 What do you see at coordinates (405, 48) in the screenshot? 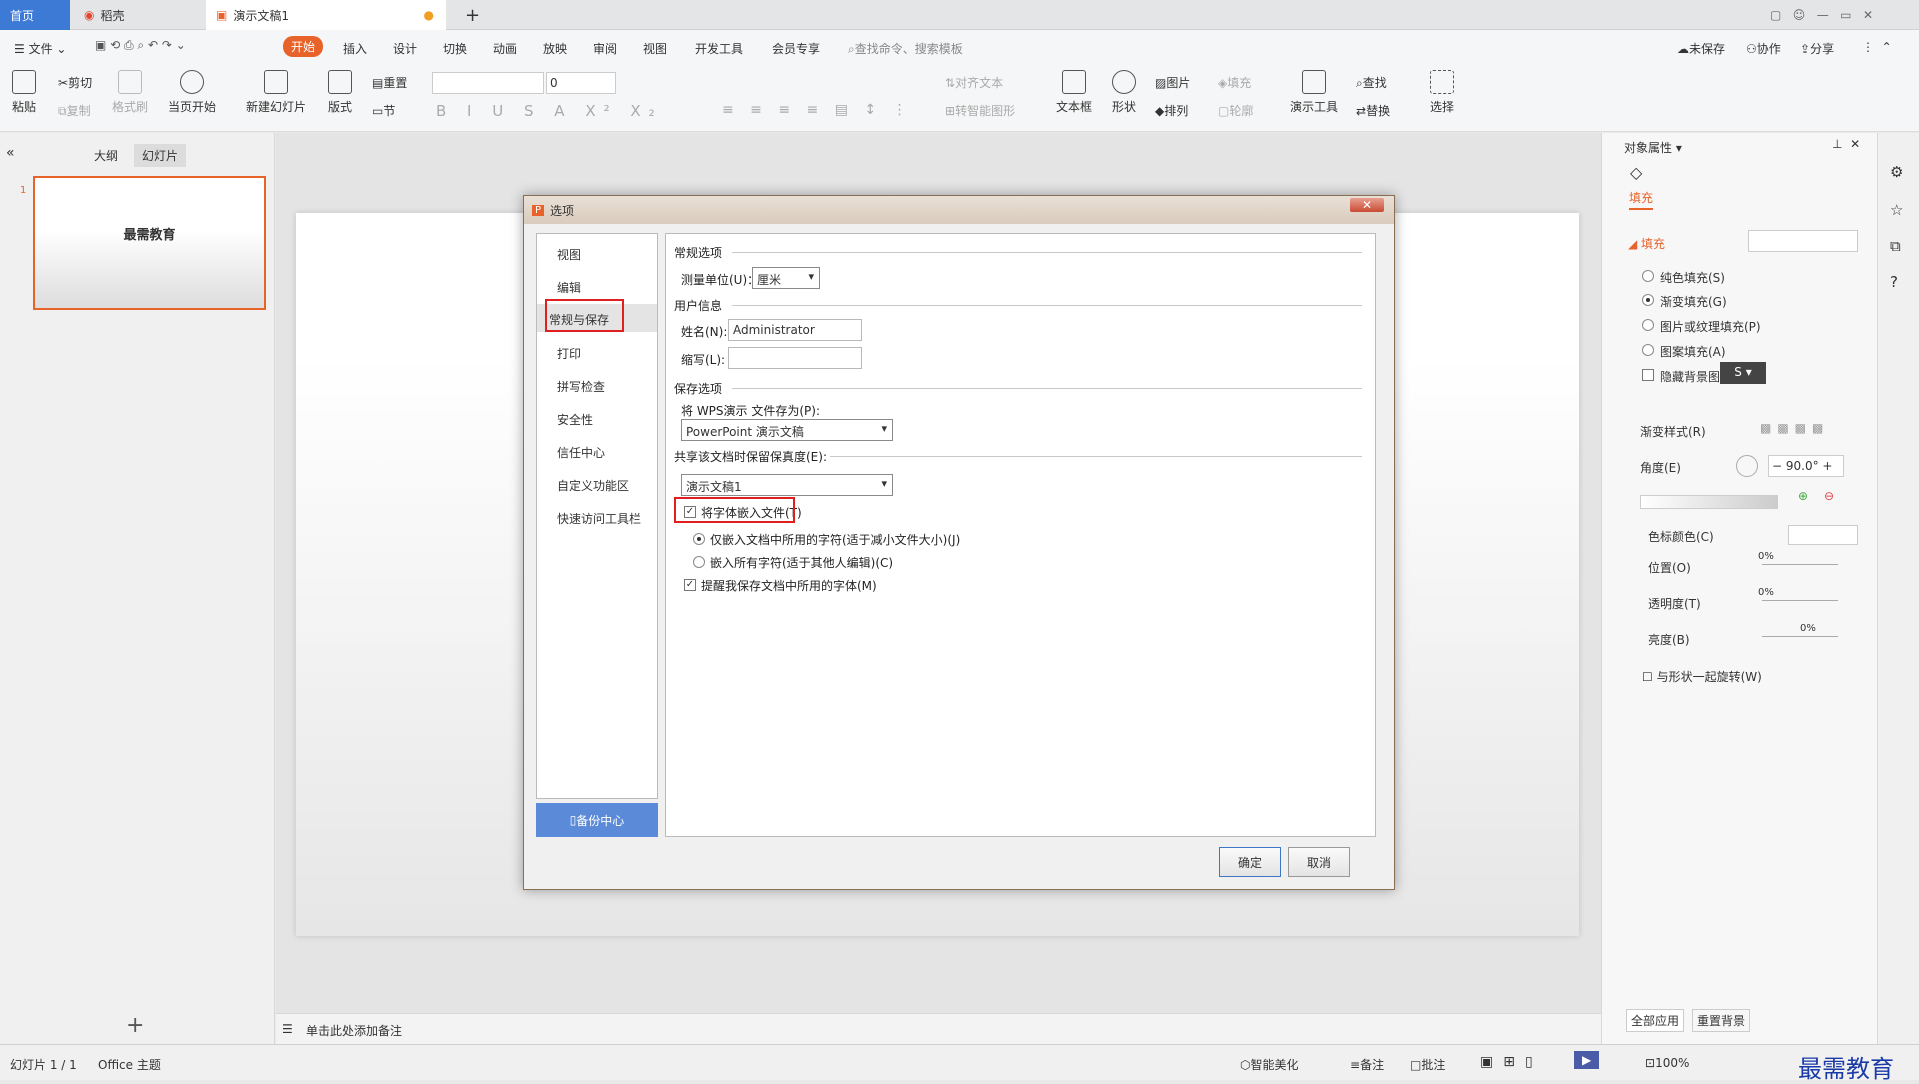
I see `menu-tab-design: 设计` at bounding box center [405, 48].